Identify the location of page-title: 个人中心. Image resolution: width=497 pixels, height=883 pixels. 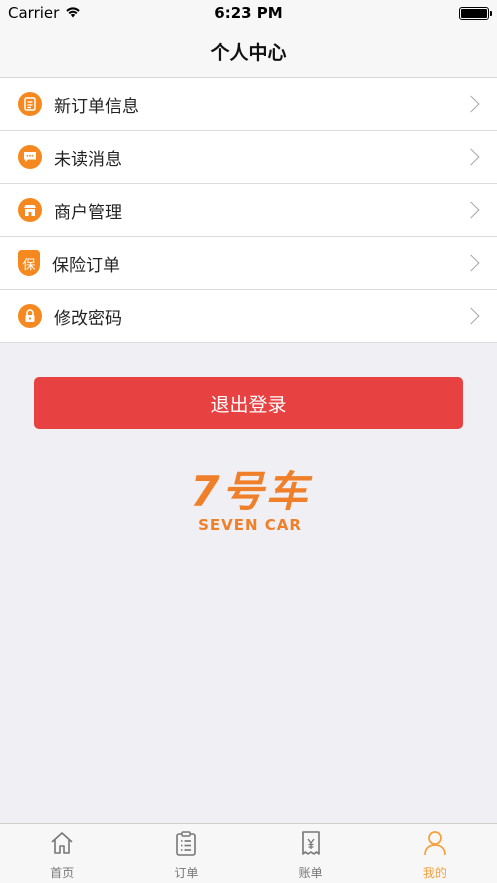
(248, 53).